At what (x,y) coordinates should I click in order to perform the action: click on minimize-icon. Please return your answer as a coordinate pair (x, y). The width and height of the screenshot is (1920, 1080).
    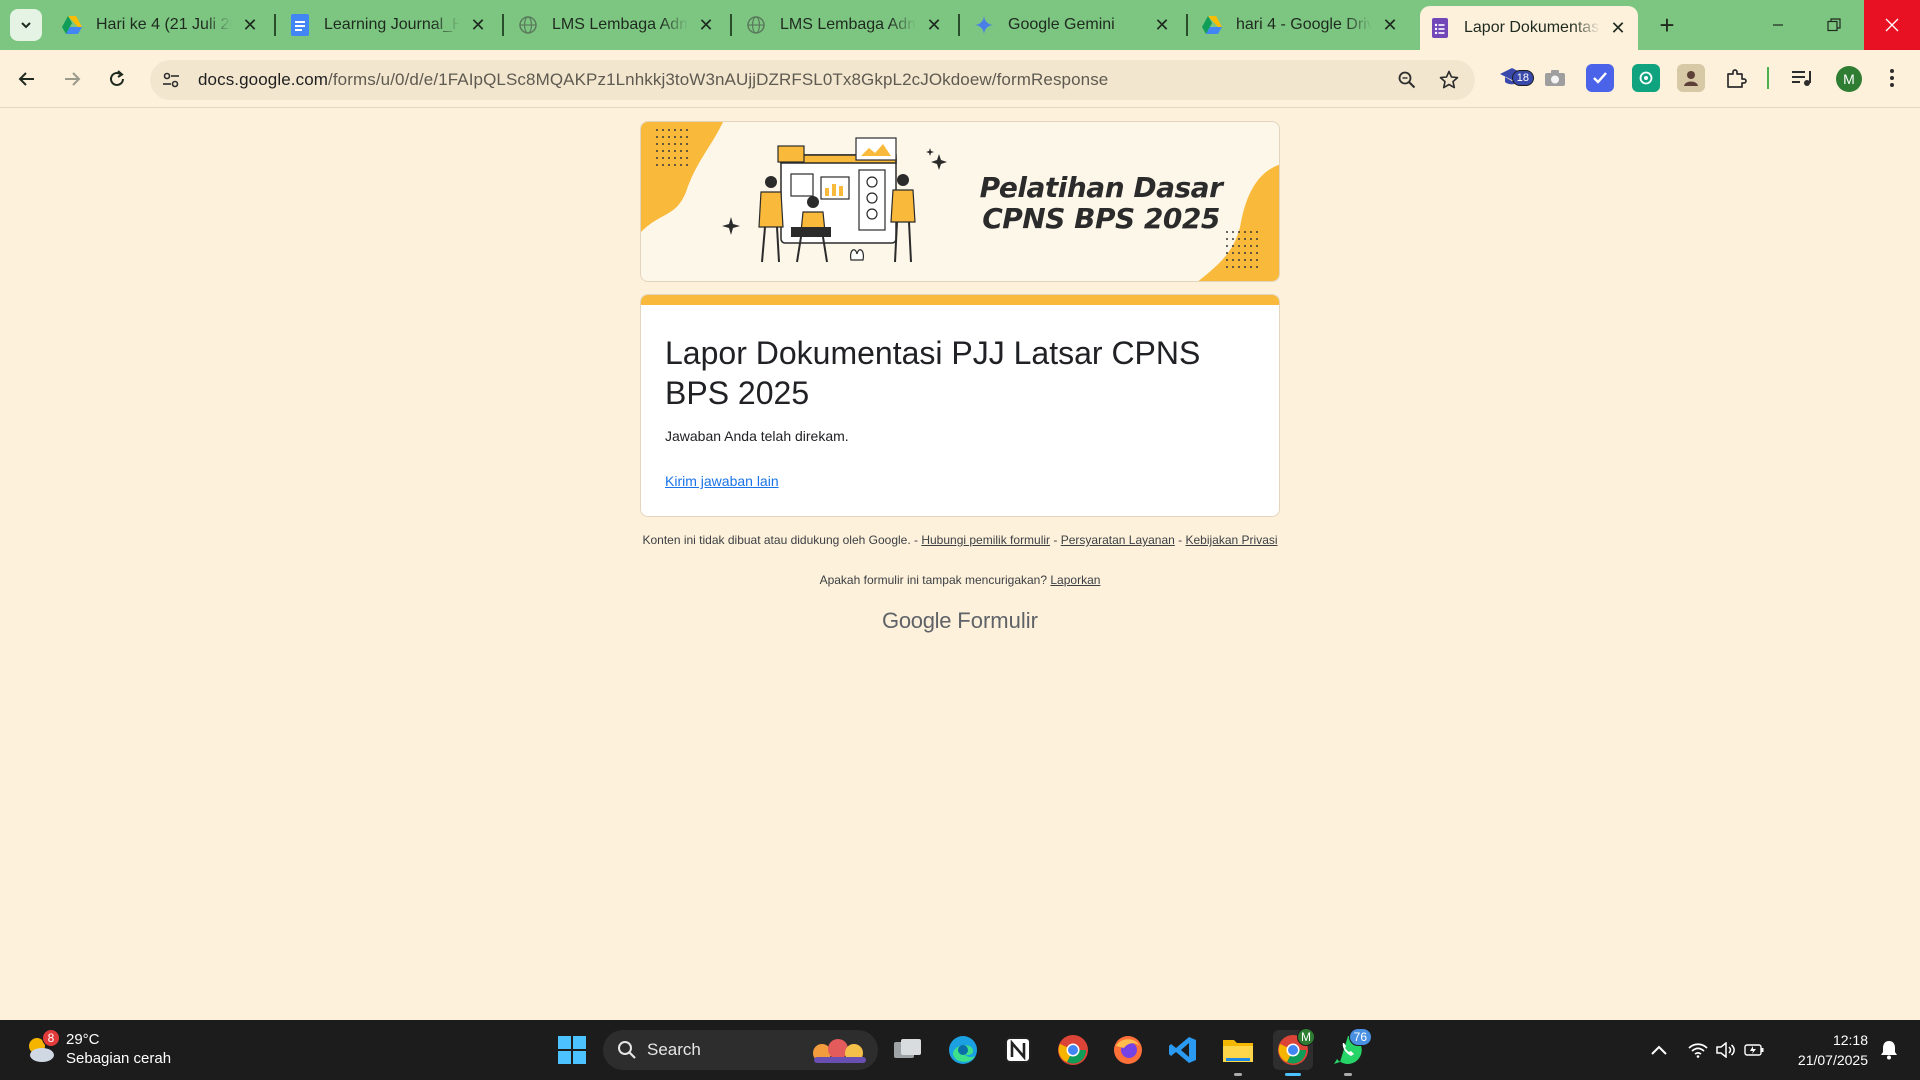
    Looking at the image, I should click on (1778, 25).